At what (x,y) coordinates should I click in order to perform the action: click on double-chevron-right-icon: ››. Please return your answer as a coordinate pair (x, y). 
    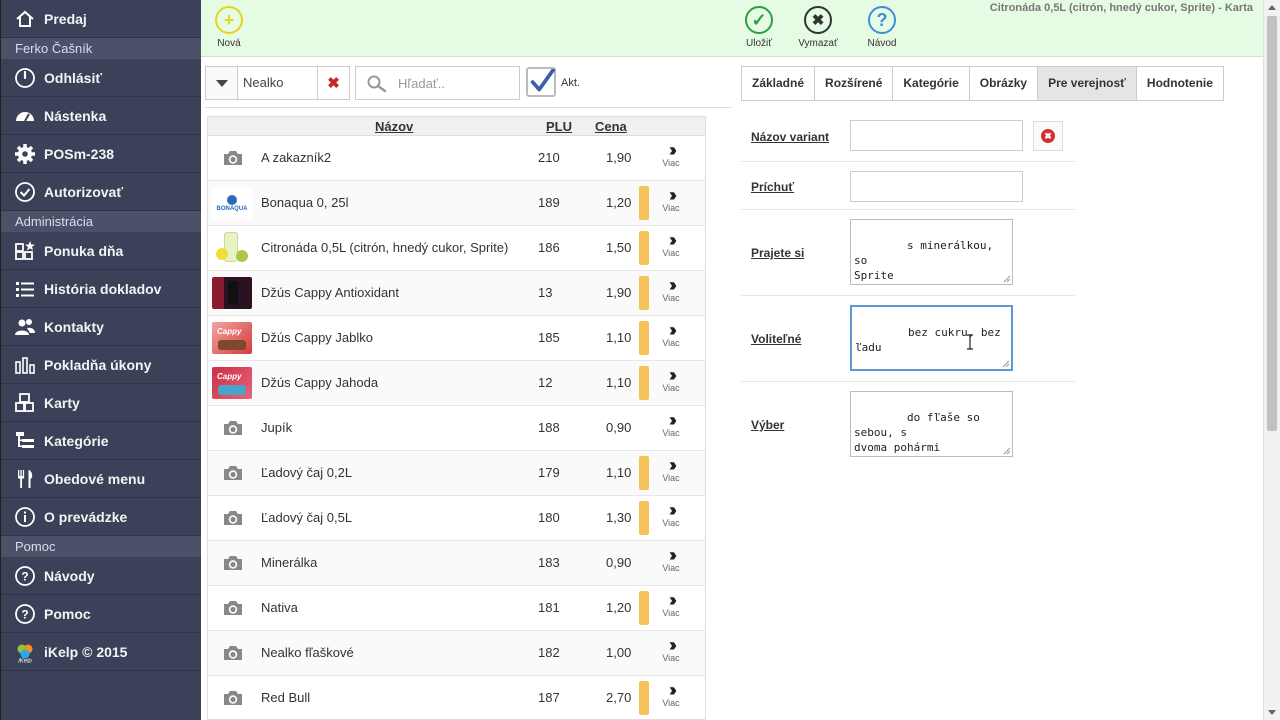
    Looking at the image, I should click on (673, 465).